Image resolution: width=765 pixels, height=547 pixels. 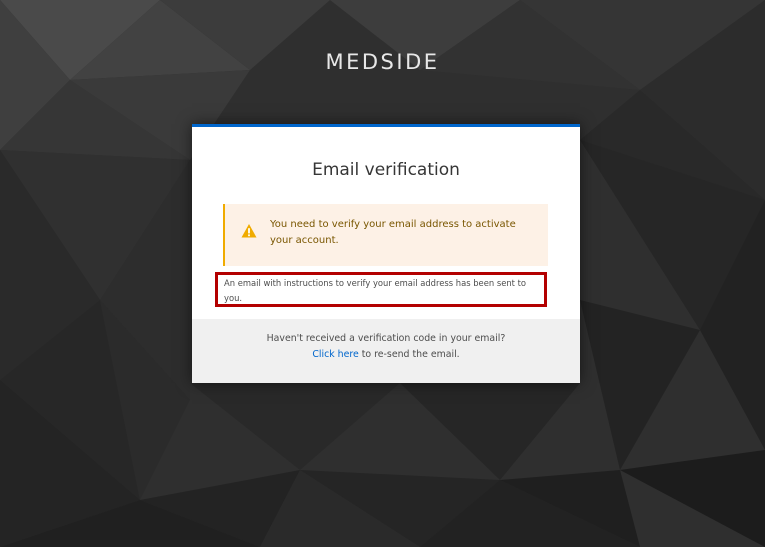 What do you see at coordinates (409, 354) in the screenshot?
I see `resend-suffix: to re-send the email.` at bounding box center [409, 354].